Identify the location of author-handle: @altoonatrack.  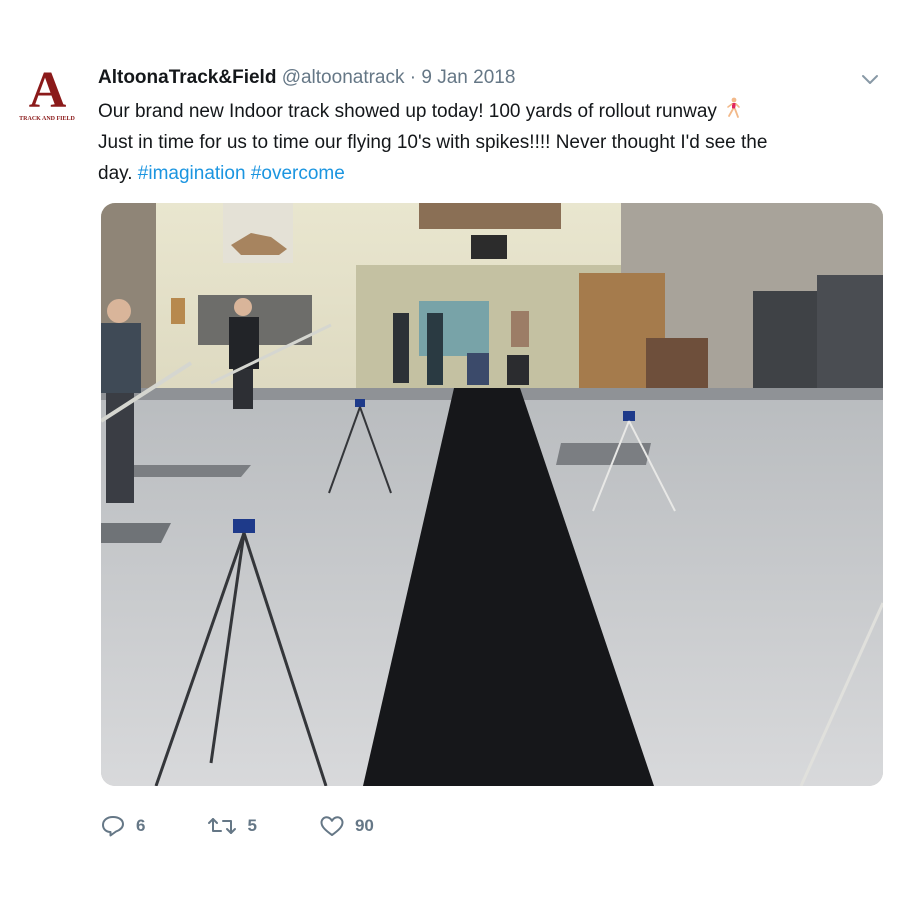
(343, 77).